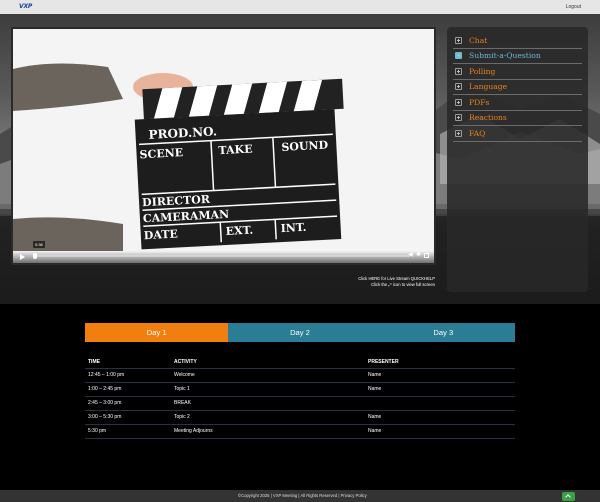 This screenshot has height=502, width=600. I want to click on logout-link: Logout, so click(573, 7).